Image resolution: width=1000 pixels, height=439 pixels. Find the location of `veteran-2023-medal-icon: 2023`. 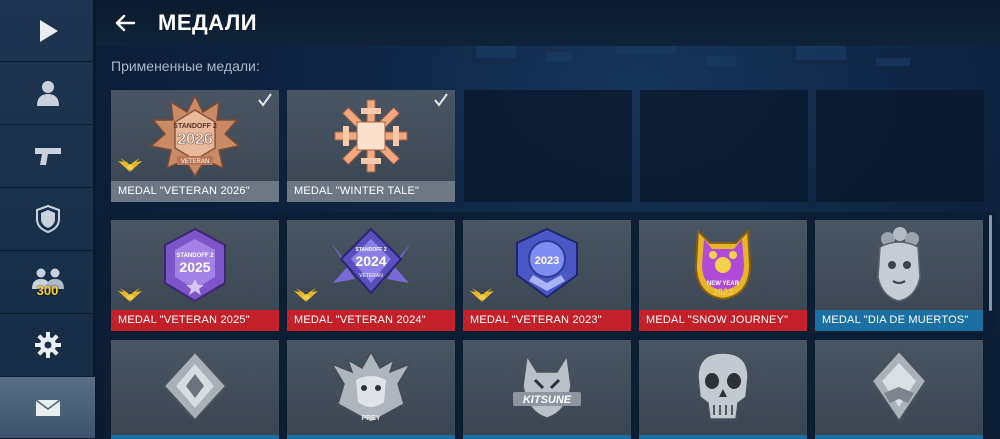

veteran-2023-medal-icon: 2023 is located at coordinates (547, 263).